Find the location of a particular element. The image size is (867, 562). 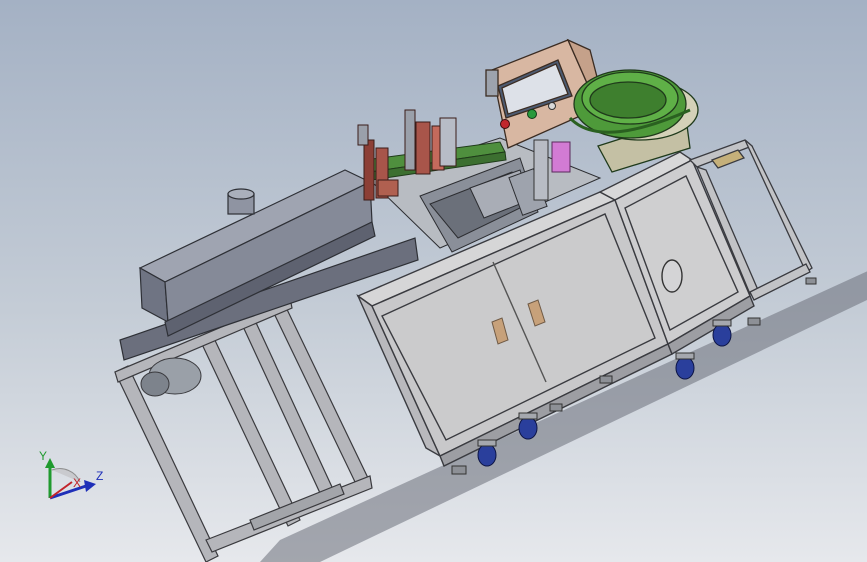

triad-y-label: Y is located at coordinates (43, 456).